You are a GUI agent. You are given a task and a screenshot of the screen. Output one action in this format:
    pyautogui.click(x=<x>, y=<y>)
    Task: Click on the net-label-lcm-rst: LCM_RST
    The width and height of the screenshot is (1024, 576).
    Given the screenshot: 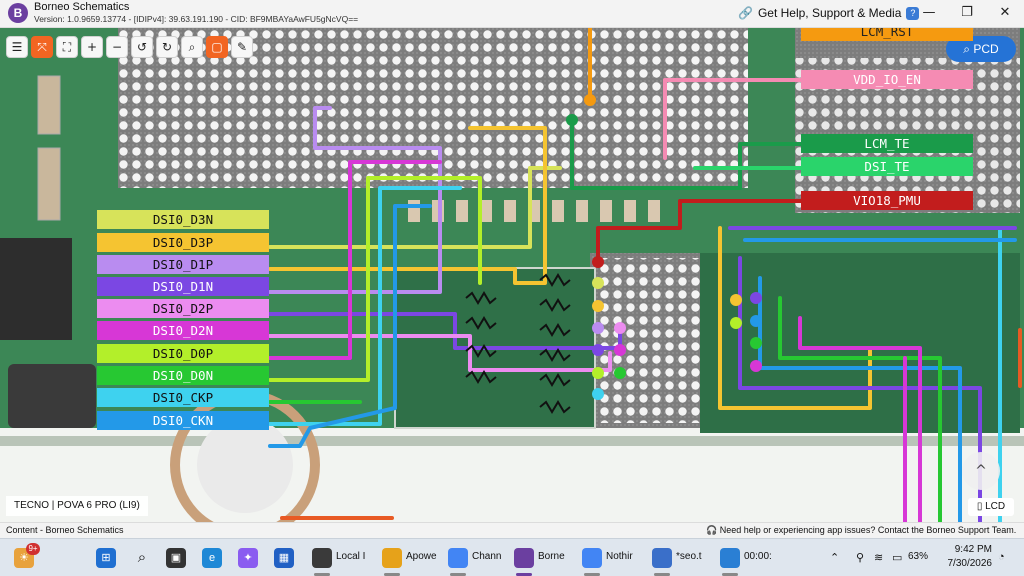 What is the action you would take?
    pyautogui.click(x=887, y=34)
    